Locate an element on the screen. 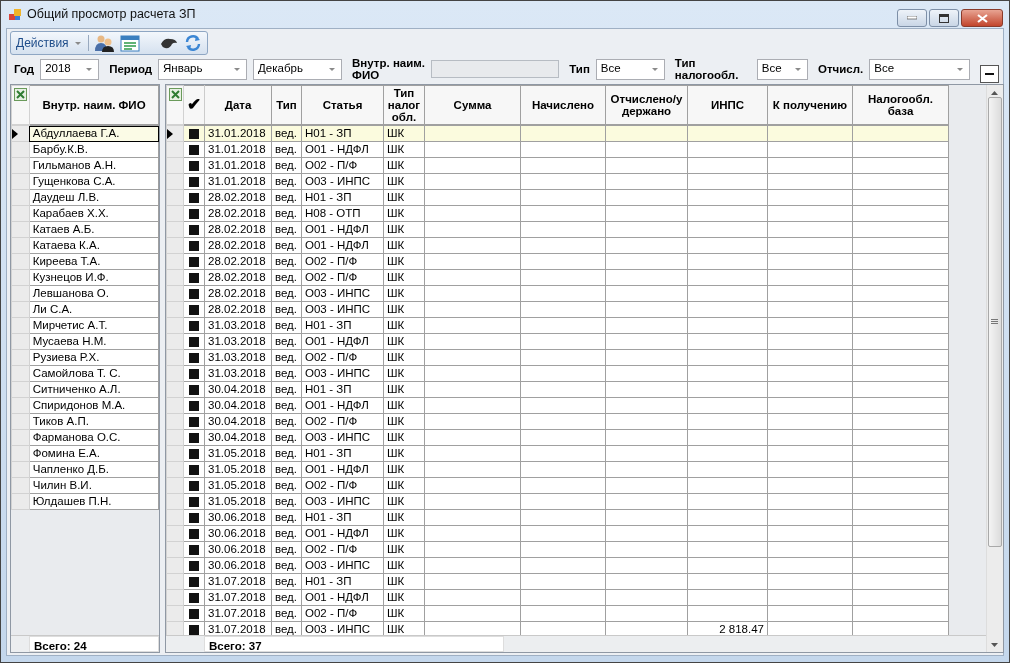 The image size is (1010, 663). column-header: Сумма is located at coordinates (472, 105).